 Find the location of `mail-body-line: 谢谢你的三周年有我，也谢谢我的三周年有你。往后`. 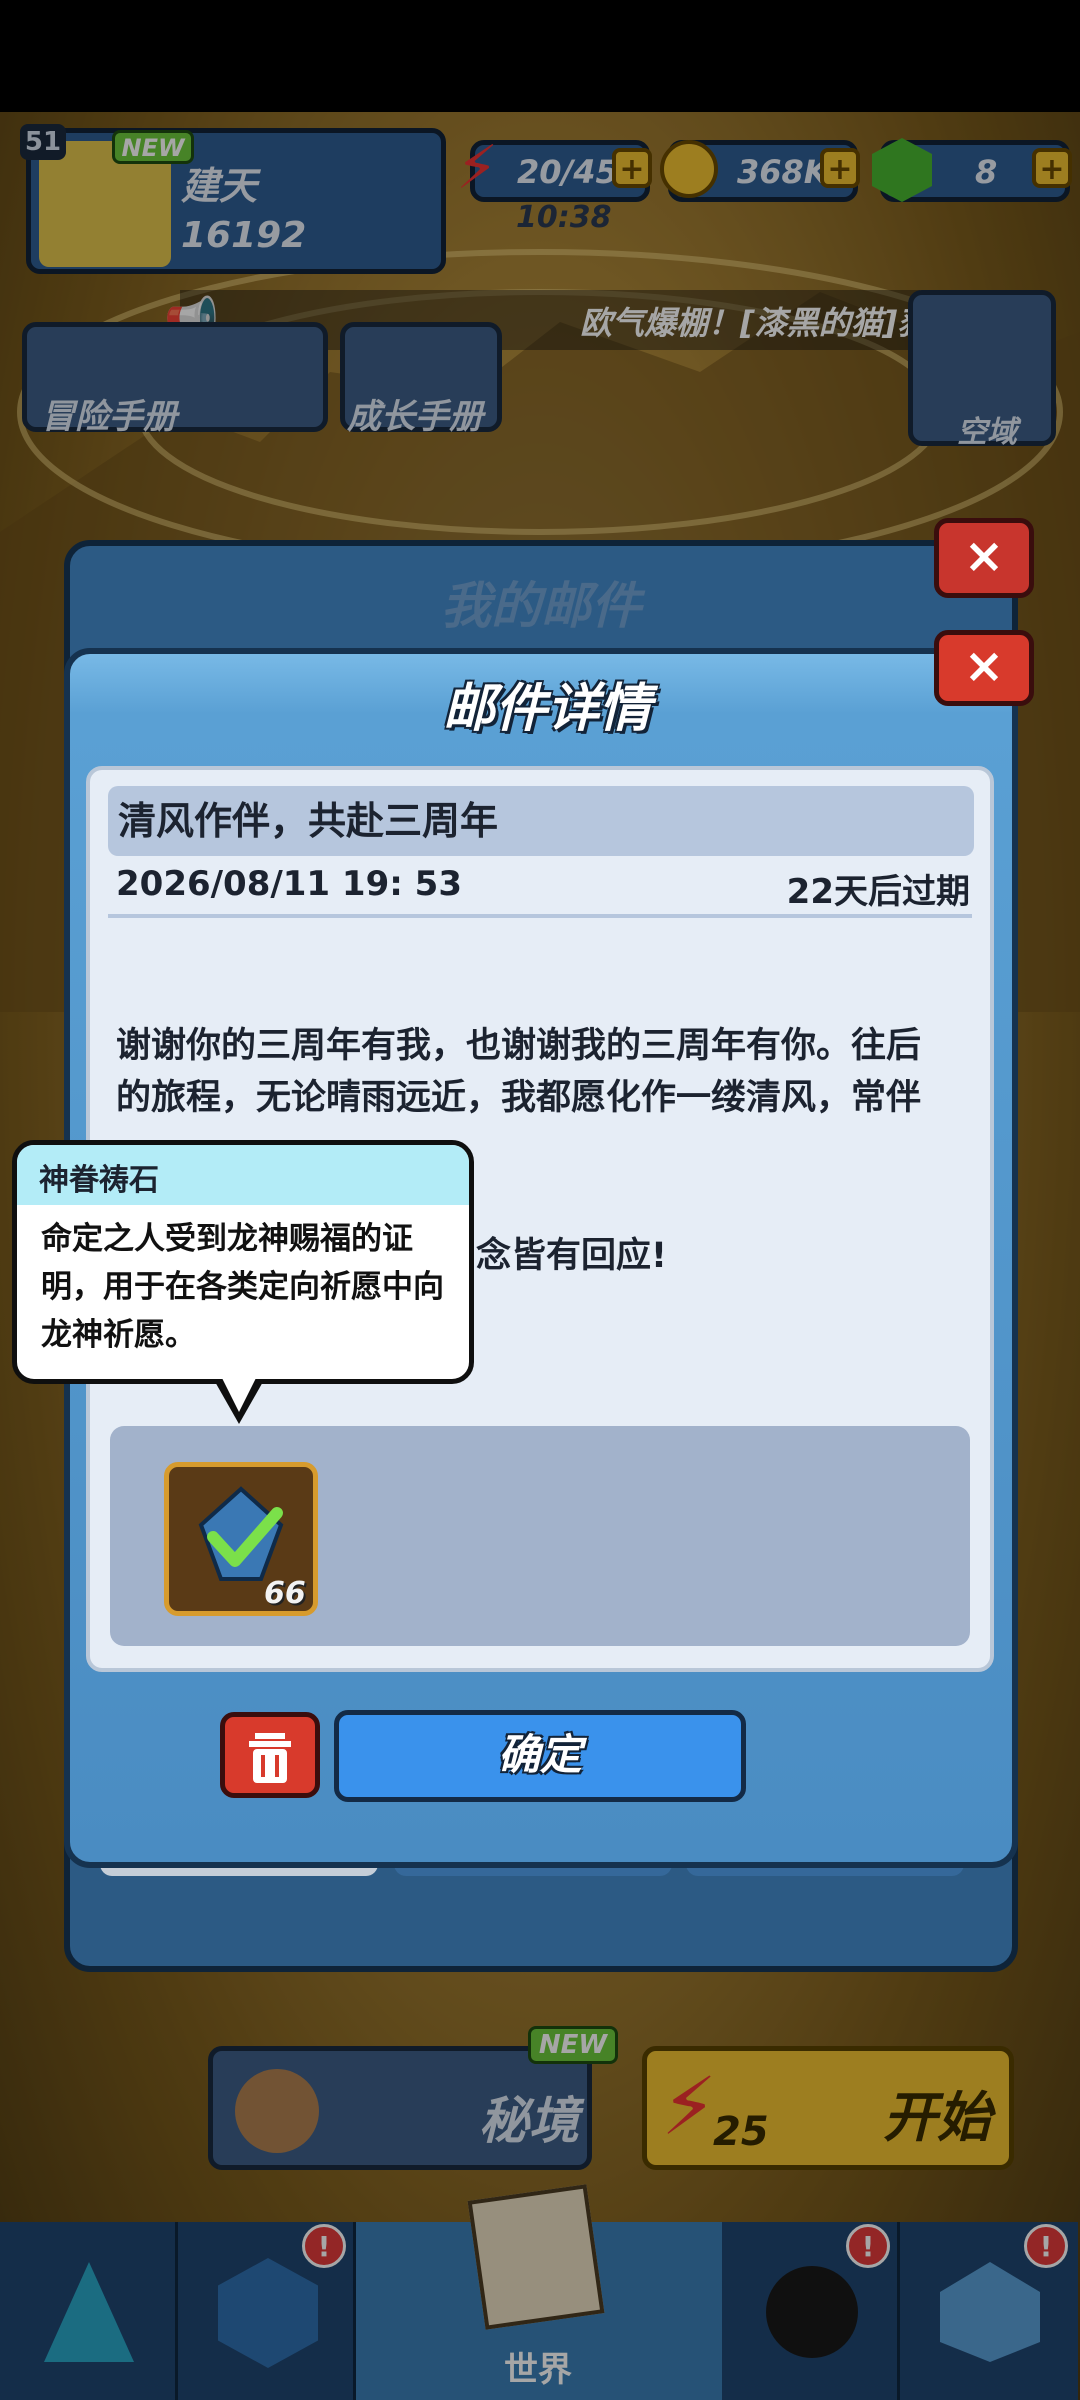

mail-body-line: 谢谢你的三周年有我，也谢谢我的三周年有你。往后 is located at coordinates (519, 1046).